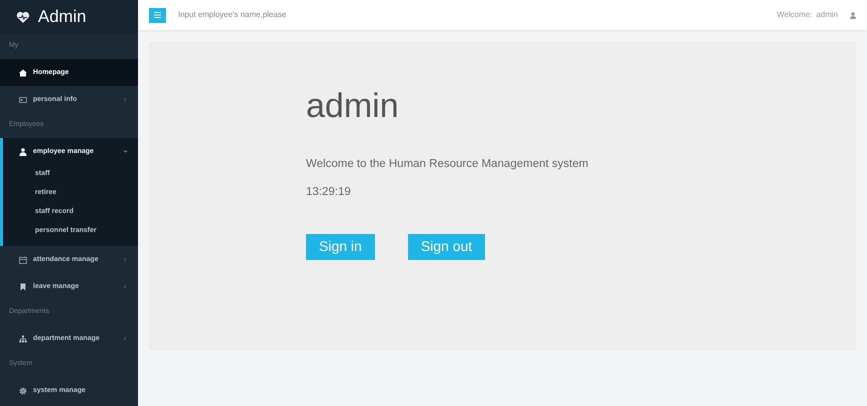  Describe the element at coordinates (853, 15) in the screenshot. I see `user-icon` at that location.